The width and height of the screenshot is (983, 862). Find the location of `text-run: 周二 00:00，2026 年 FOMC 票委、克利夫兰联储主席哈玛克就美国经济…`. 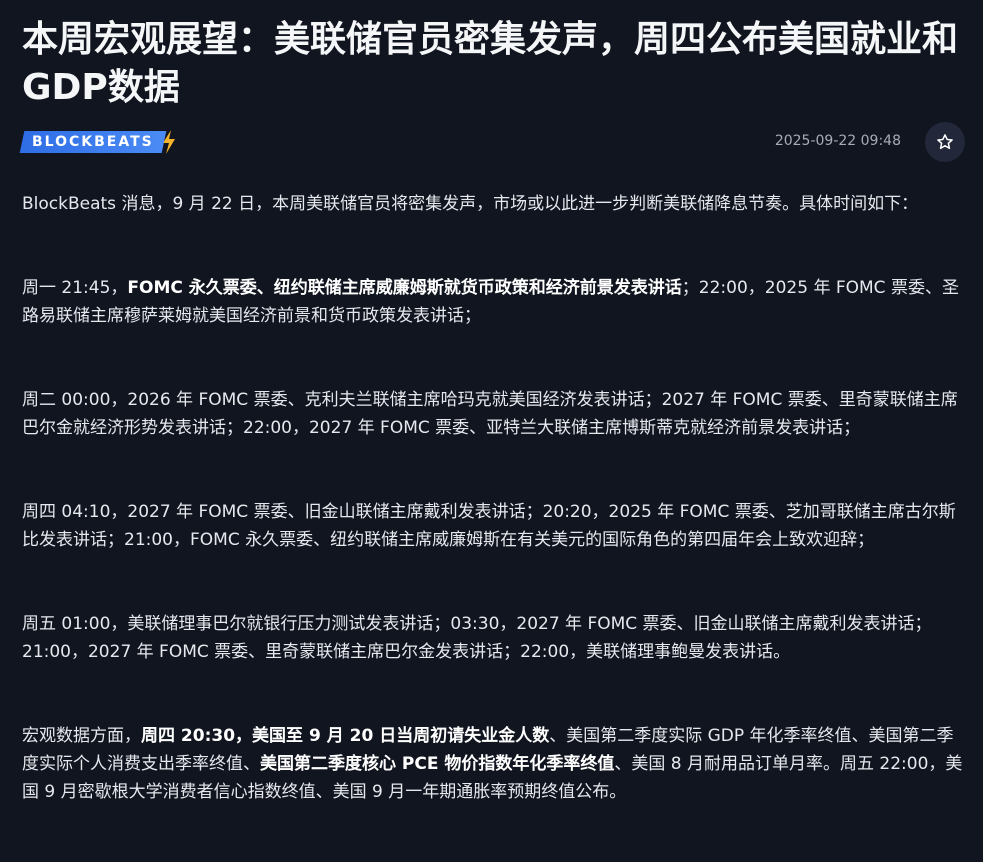

text-run: 周二 00:00，2026 年 FOMC 票委、克利夫兰联储主席哈玛克就美国经济… is located at coordinates (490, 414).